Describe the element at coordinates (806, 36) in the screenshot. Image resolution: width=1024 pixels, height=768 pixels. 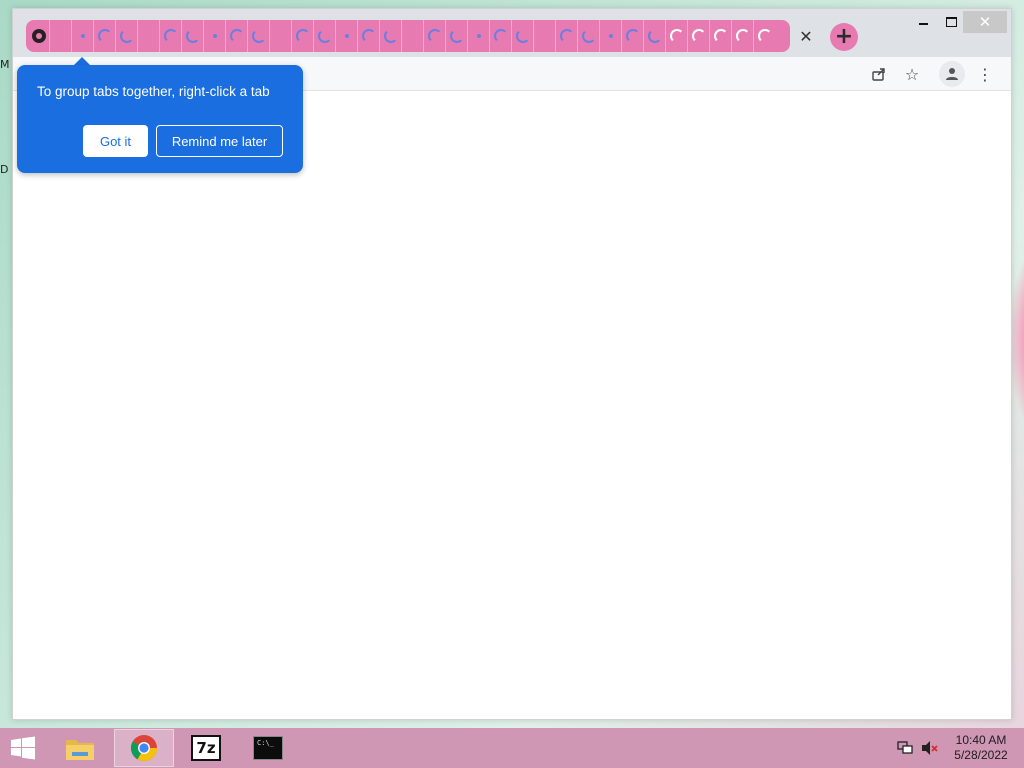
I see `tab-close-button: ✕` at that location.